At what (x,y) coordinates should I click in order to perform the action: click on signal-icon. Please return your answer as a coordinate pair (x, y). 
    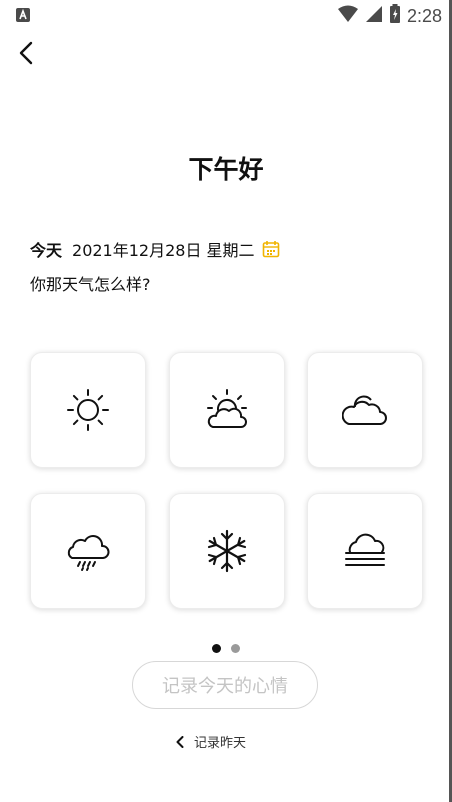
    Looking at the image, I should click on (374, 16).